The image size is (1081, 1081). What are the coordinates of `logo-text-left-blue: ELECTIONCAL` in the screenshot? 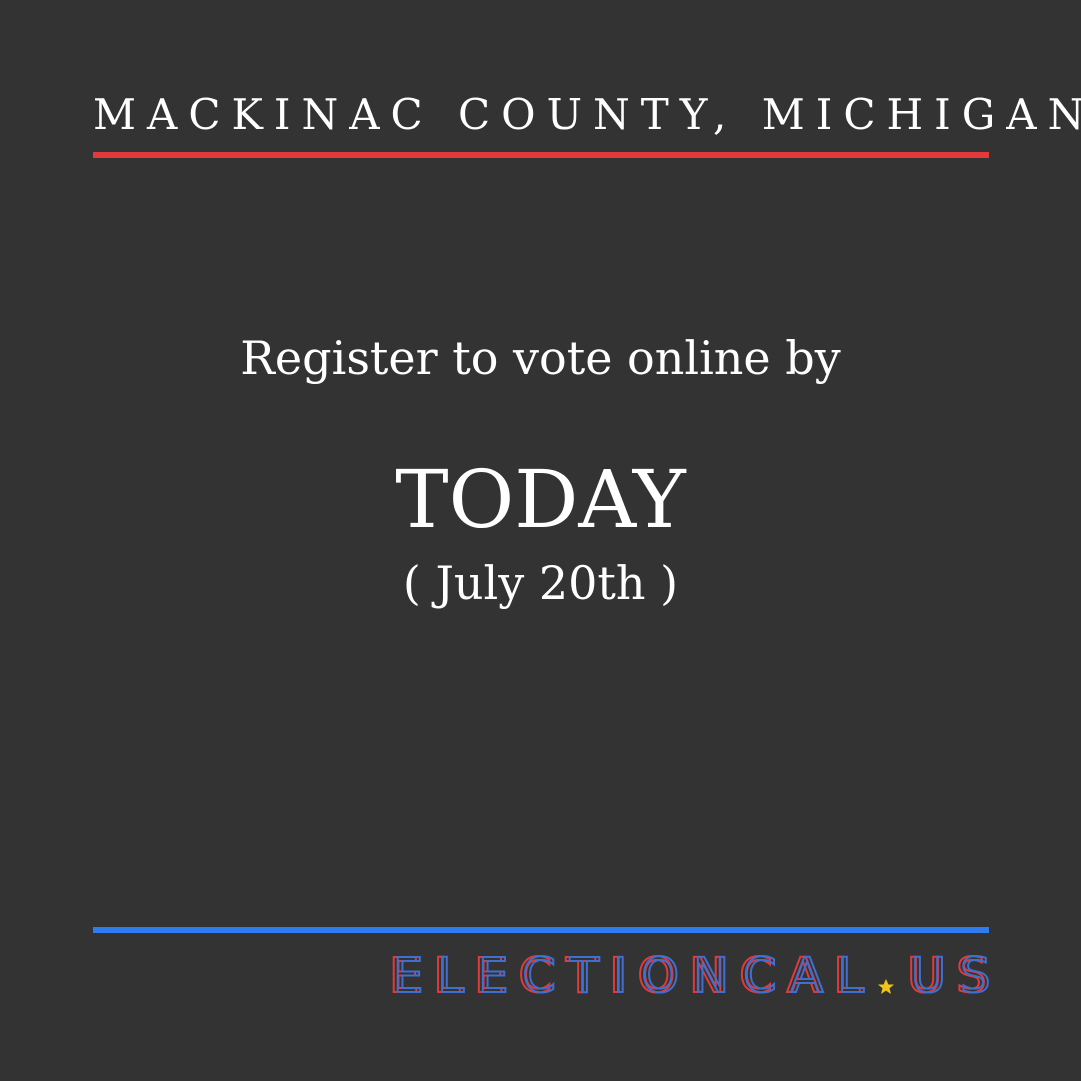 It's located at (635, 976).